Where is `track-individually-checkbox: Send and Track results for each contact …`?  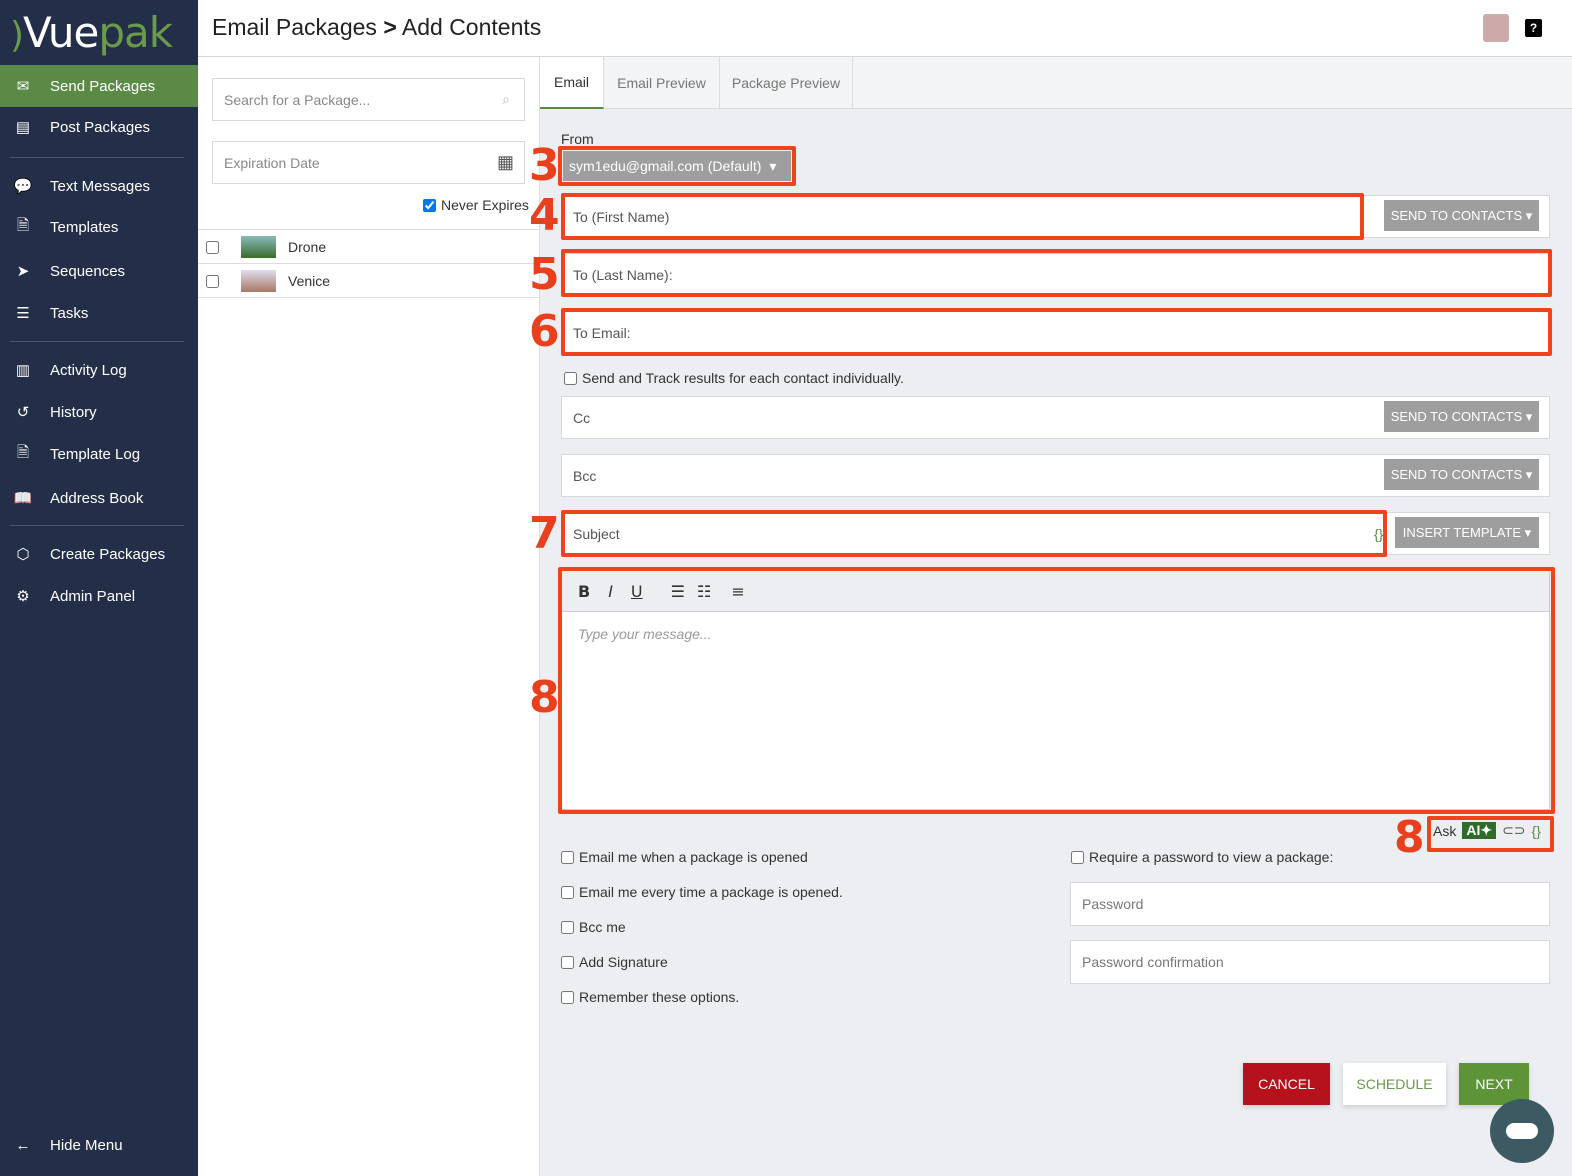 track-individually-checkbox: Send and Track results for each contact … is located at coordinates (734, 378).